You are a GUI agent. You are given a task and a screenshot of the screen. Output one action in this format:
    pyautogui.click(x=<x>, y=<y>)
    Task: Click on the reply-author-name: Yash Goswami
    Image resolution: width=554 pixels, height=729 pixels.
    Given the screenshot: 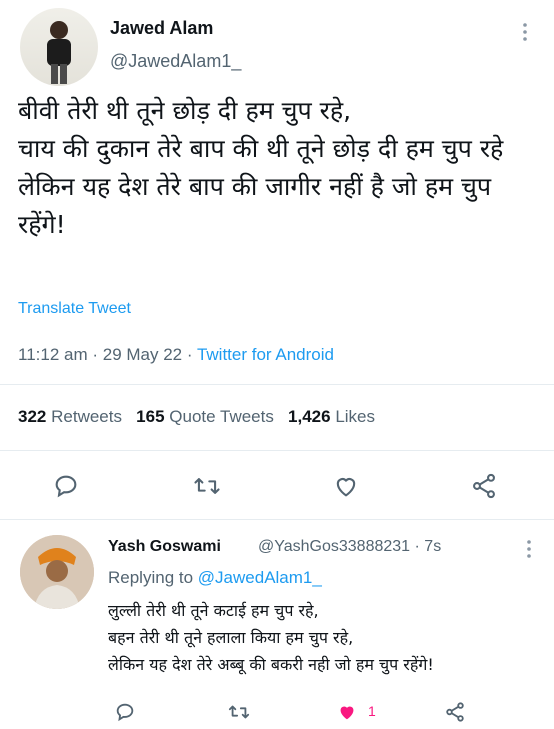 What is the action you would take?
    pyautogui.click(x=164, y=547)
    